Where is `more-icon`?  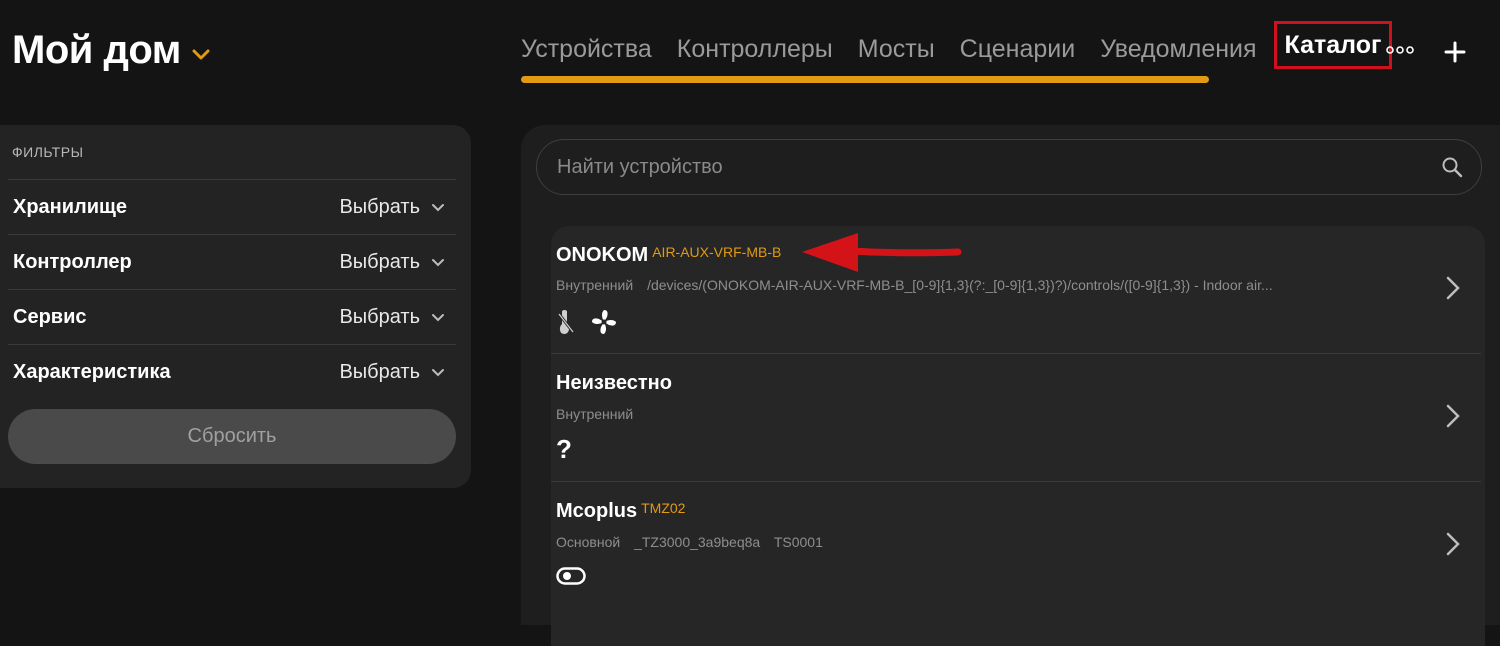
more-icon is located at coordinates (1400, 50).